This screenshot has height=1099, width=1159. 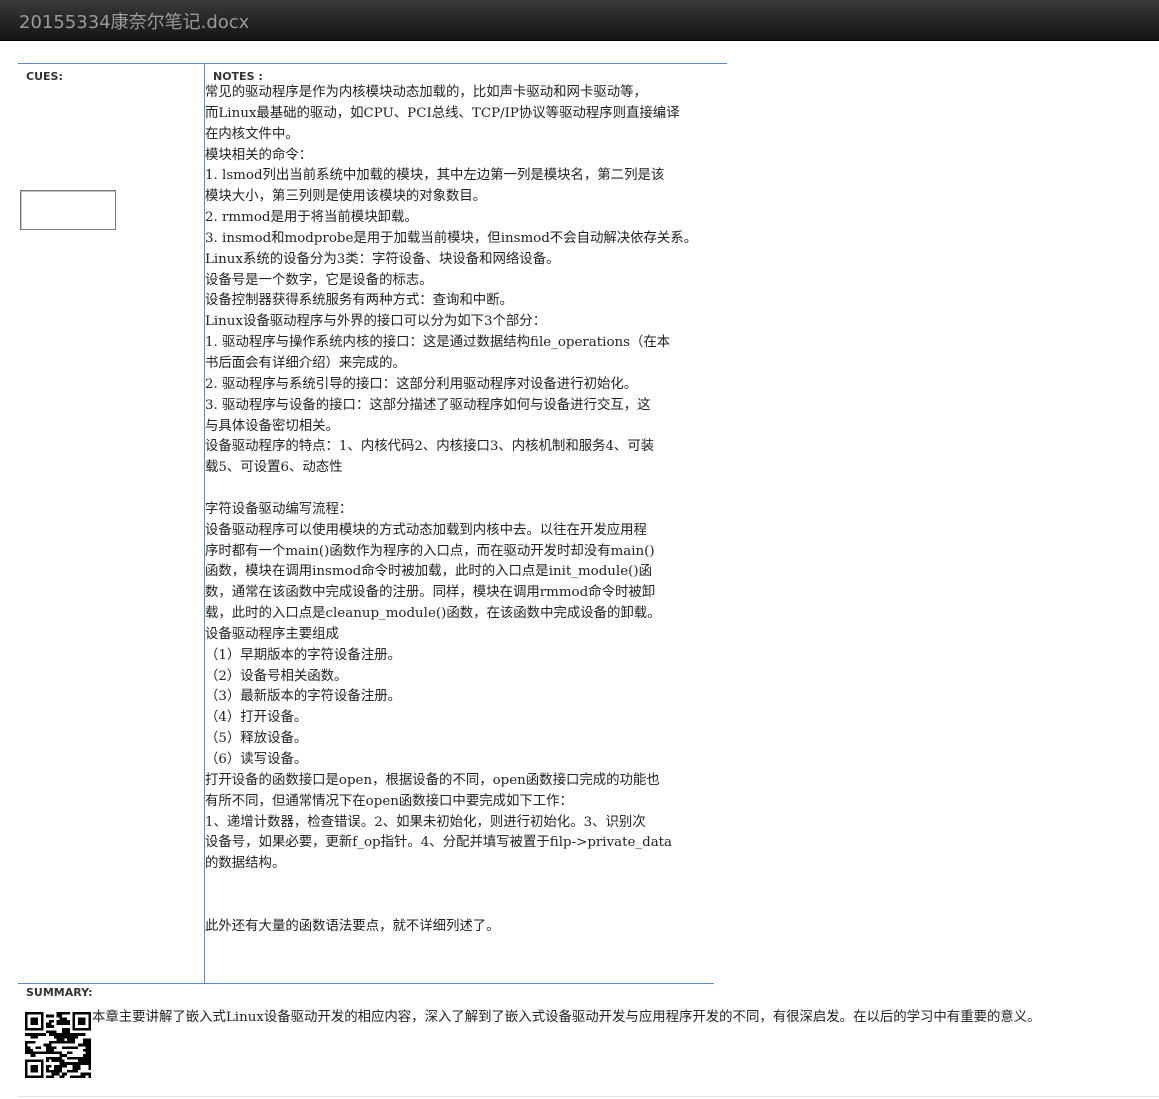 What do you see at coordinates (256, 739) in the screenshot?
I see `notes-line: （5）释放设备。` at bounding box center [256, 739].